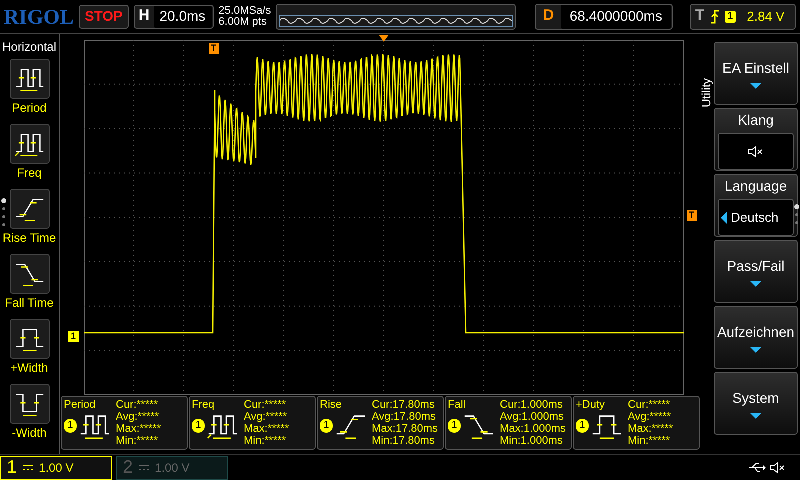 The image size is (800, 480). Describe the element at coordinates (715, 17) in the screenshot. I see `rising-edge-icon` at that location.